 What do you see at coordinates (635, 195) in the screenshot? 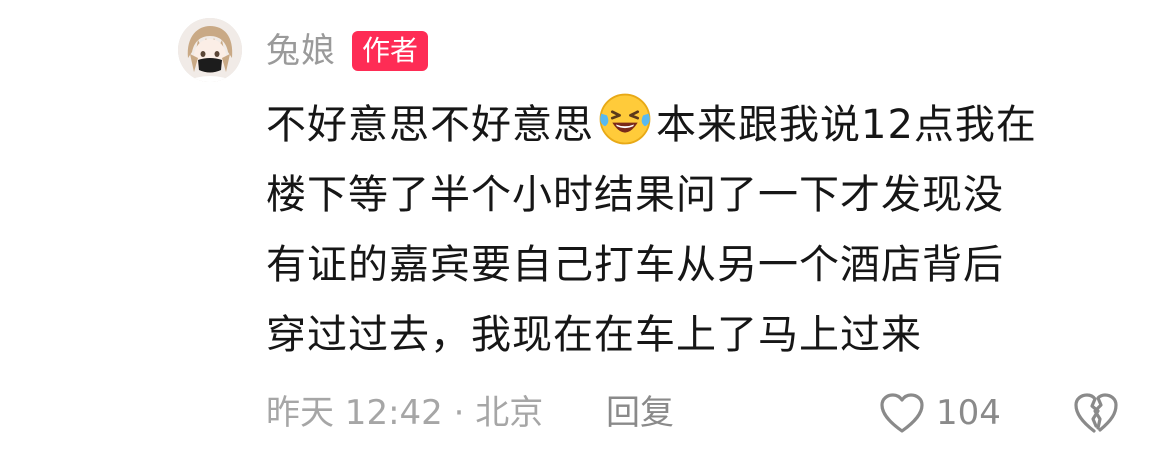
I see `comment-line-2: 楼下等了半个小时结果问了一下才发现没` at bounding box center [635, 195].